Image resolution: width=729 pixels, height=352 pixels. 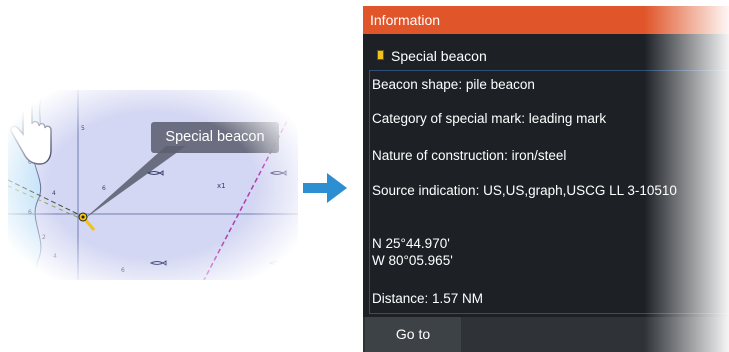 I want to click on hand-pointer-icon, so click(x=31, y=128).